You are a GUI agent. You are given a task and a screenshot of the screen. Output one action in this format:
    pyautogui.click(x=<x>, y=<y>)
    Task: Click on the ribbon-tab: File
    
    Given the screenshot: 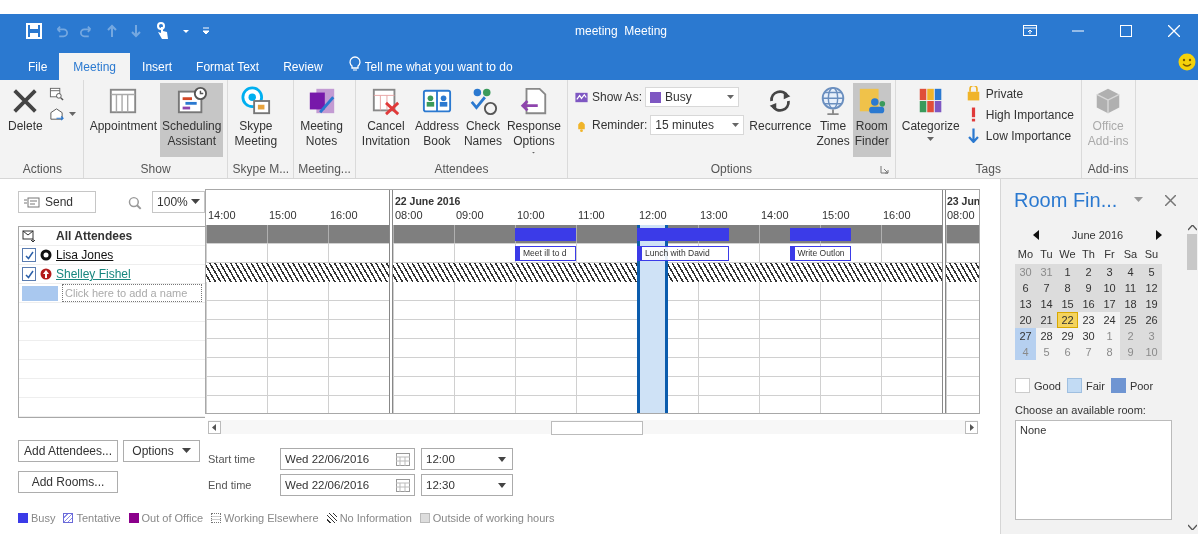 What is the action you would take?
    pyautogui.click(x=38, y=66)
    